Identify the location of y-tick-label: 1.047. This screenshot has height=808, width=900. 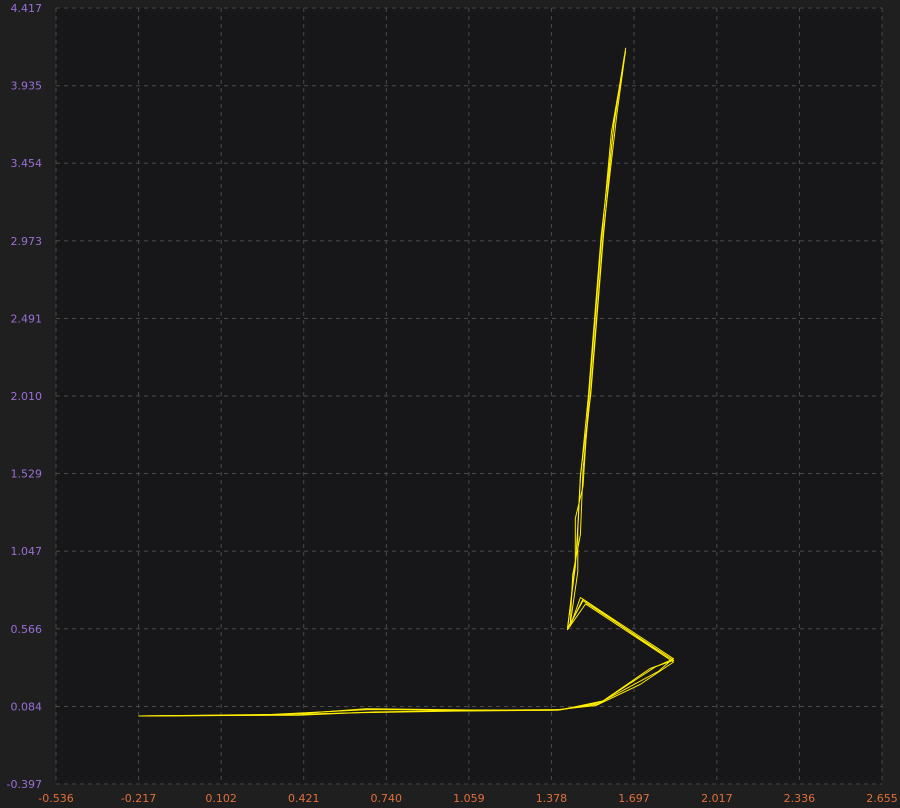
(27, 551).